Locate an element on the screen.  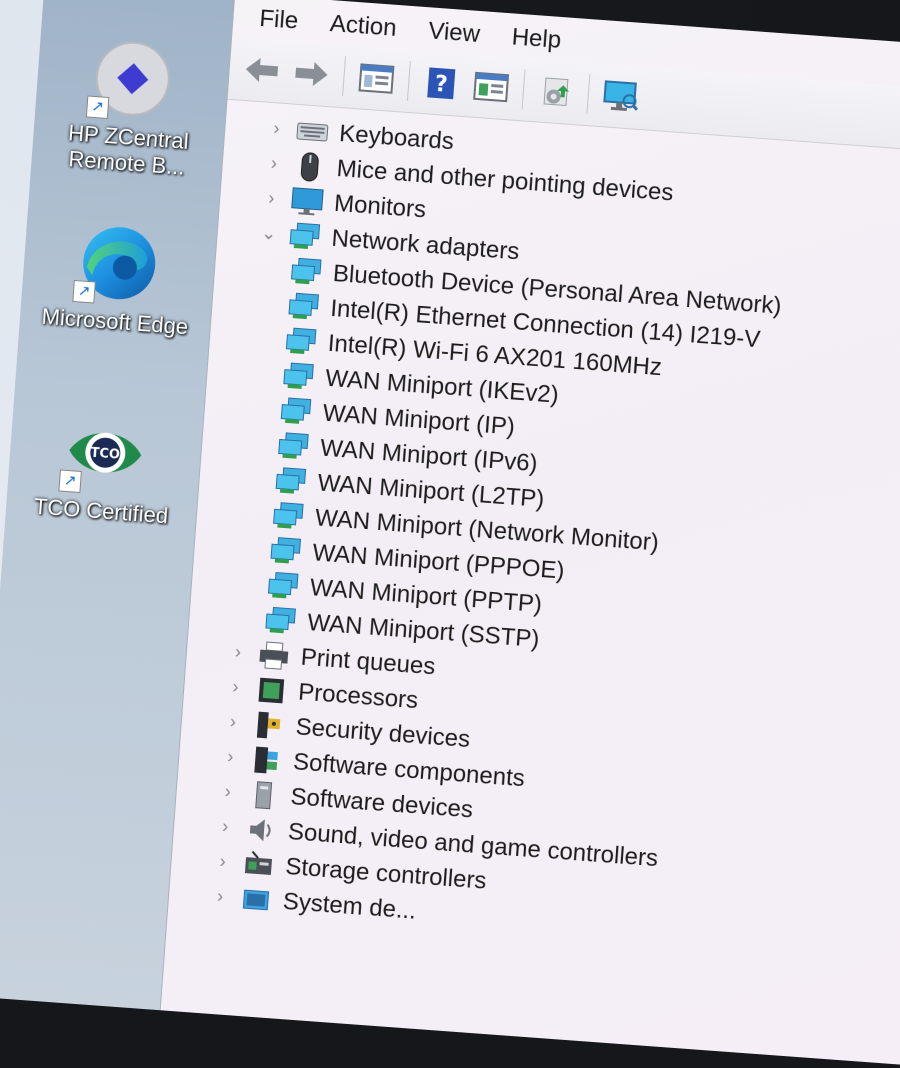
show-hide-tree-icon is located at coordinates (376, 78).